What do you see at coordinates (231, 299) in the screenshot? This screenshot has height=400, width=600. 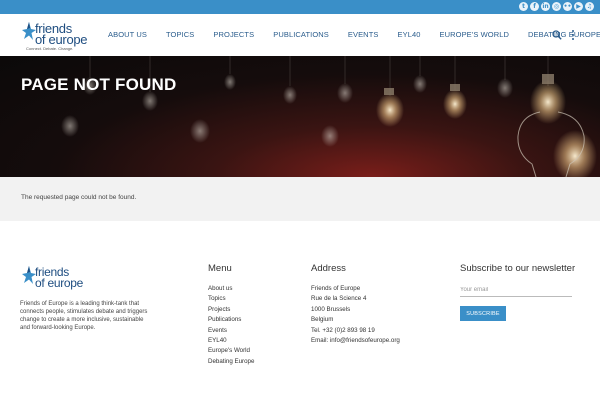 I see `footer-link-topics: Topics` at bounding box center [231, 299].